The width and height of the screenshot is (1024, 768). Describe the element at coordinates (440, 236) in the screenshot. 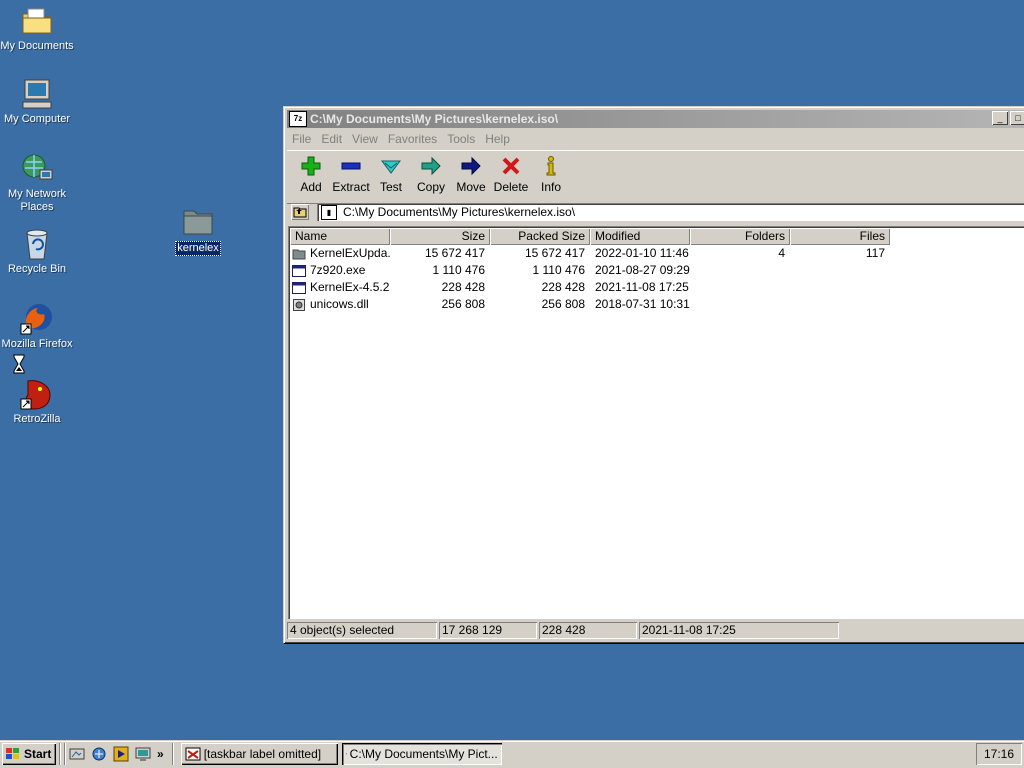

I see `column-size: Size` at that location.